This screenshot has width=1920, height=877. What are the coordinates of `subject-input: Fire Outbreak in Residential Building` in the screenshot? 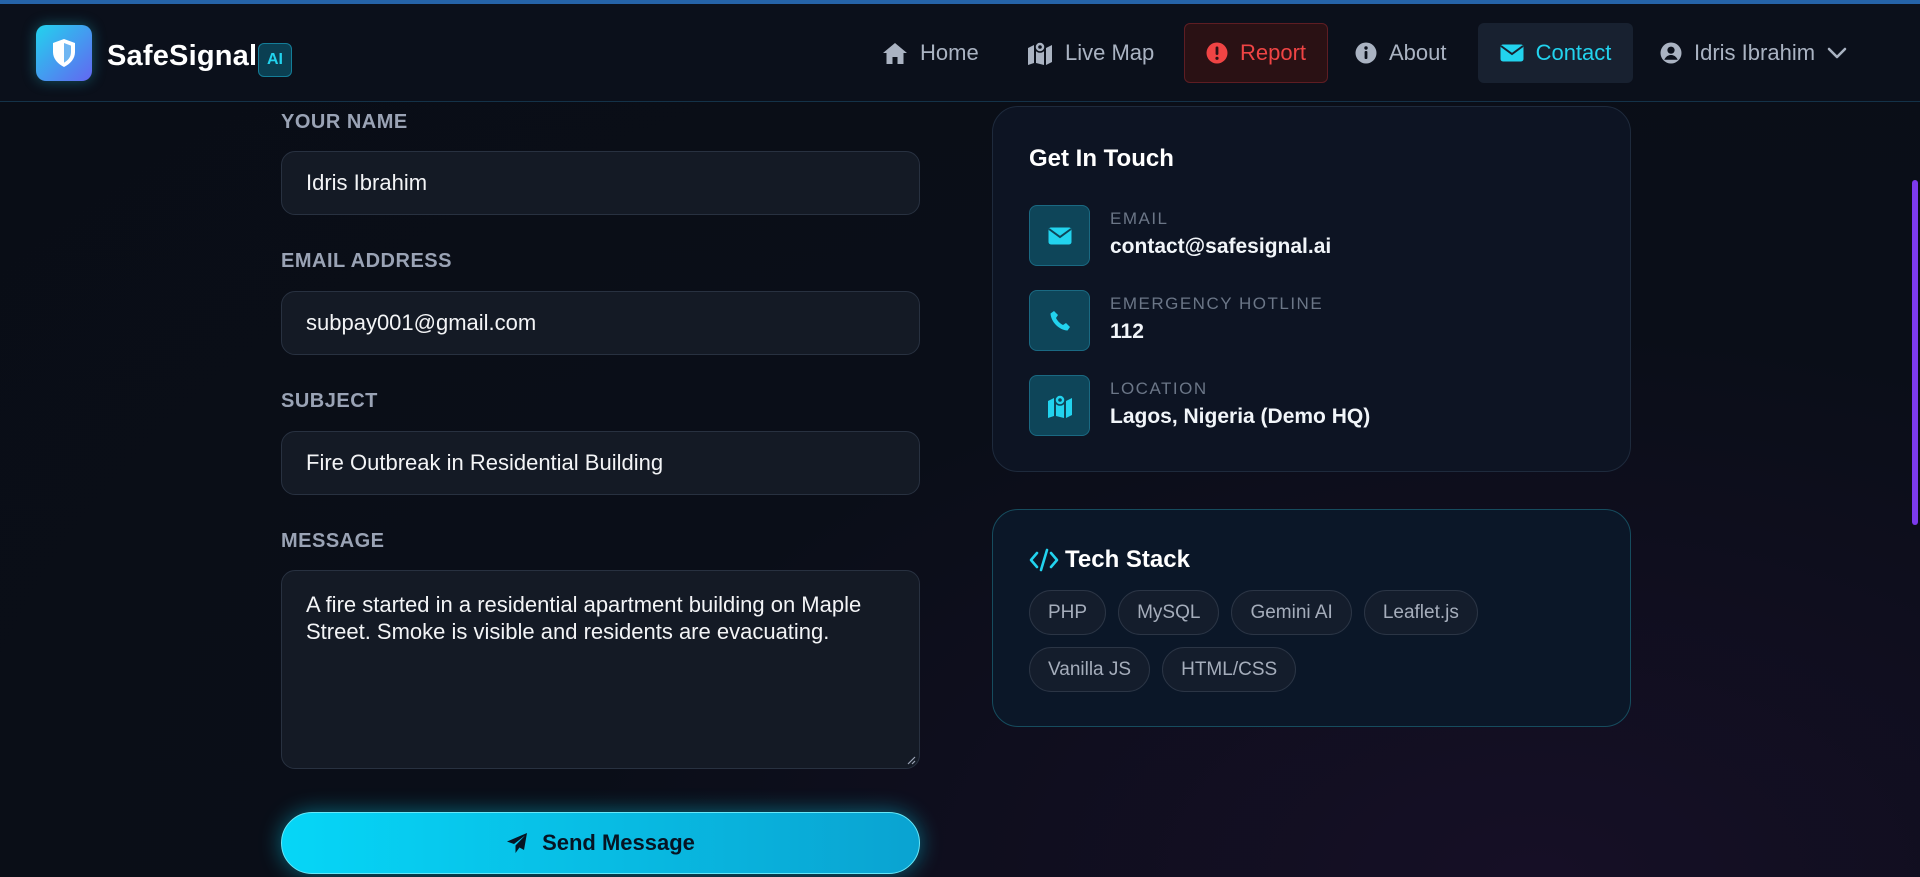 It's located at (600, 463).